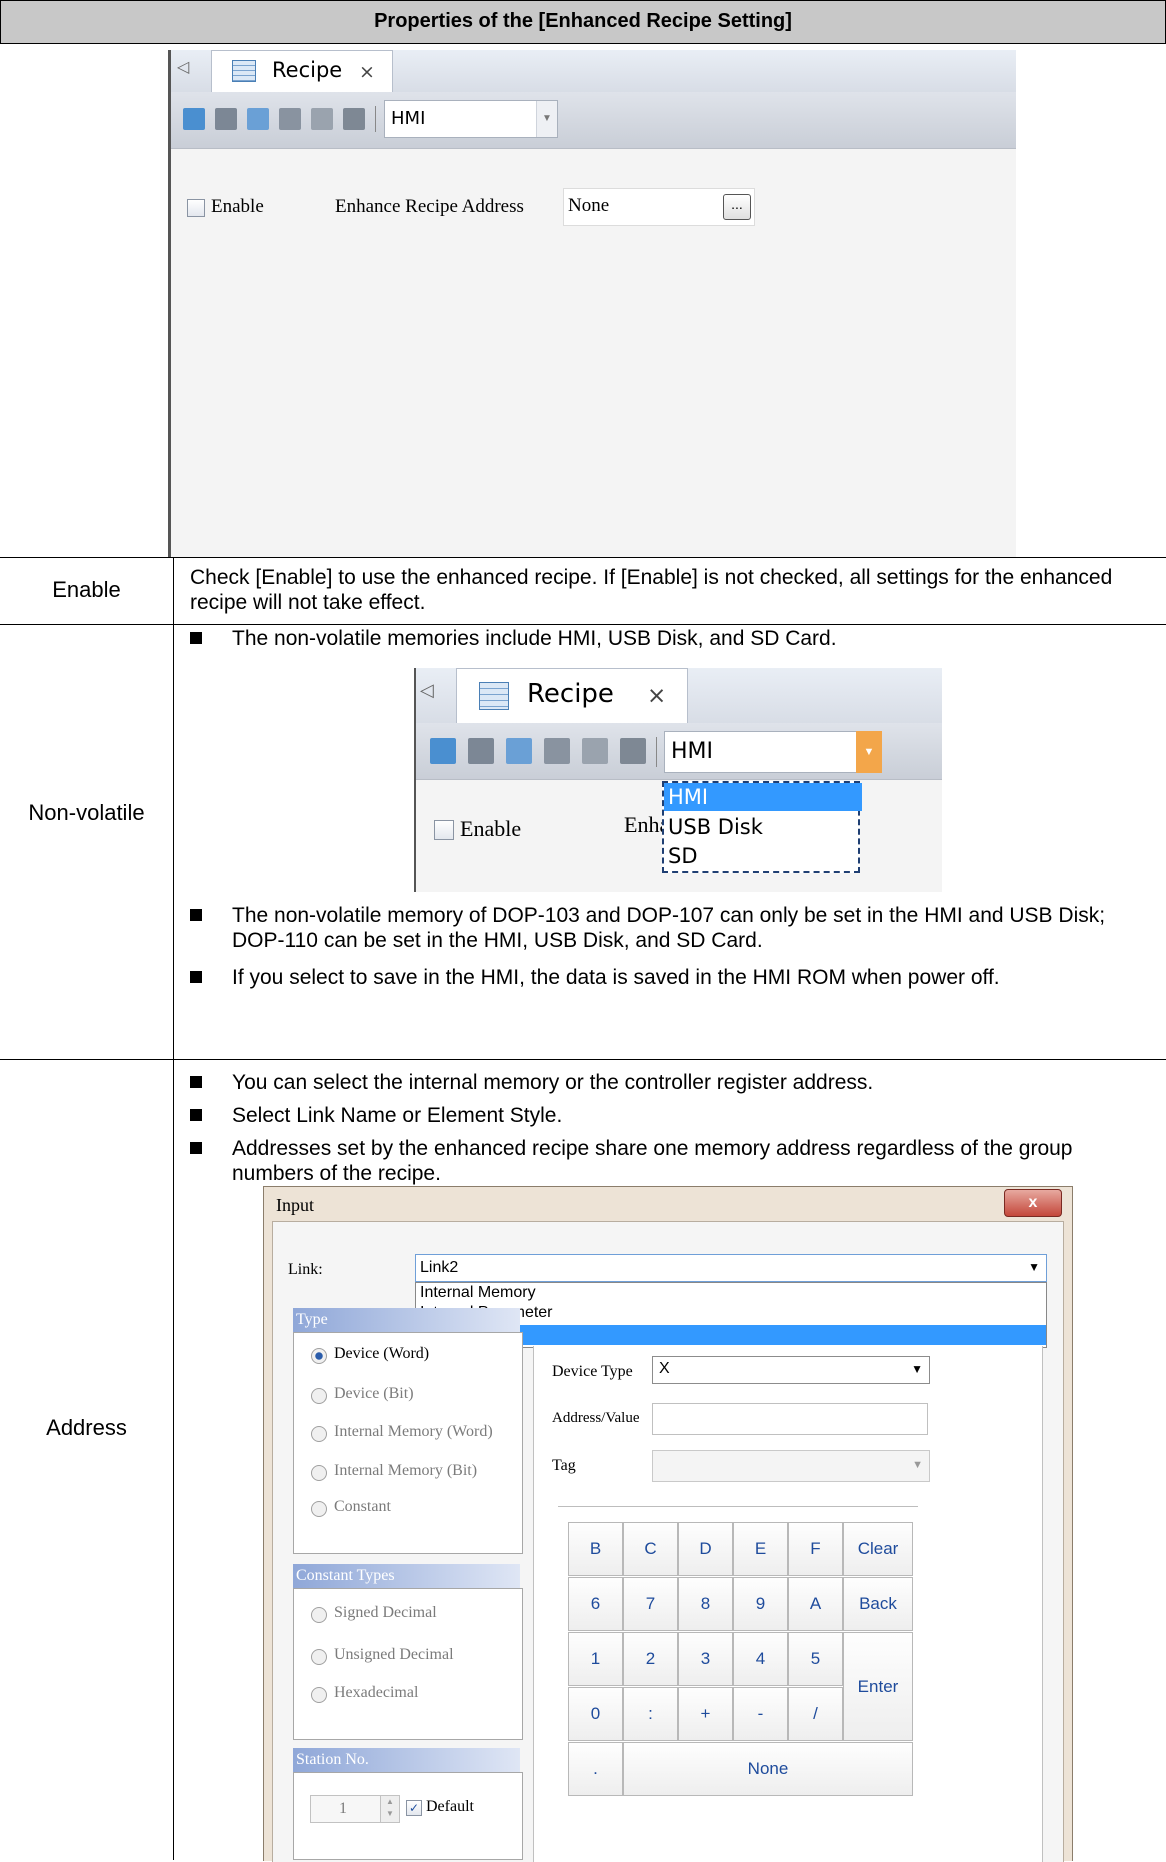 This screenshot has height=1862, width=1166. I want to click on bullet-text: Select Link Name or Element Style., so click(397, 1115).